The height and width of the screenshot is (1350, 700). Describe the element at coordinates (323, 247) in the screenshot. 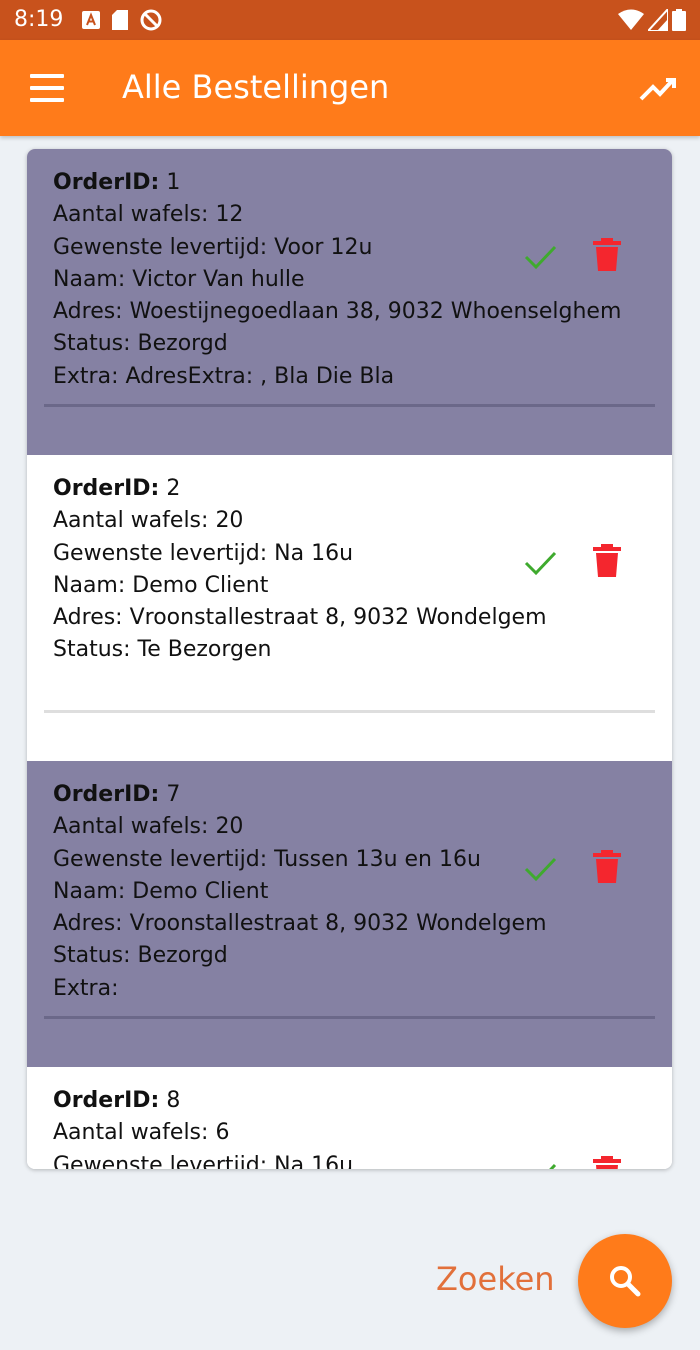

I see `delivery-time-value: Voor 12u` at that location.